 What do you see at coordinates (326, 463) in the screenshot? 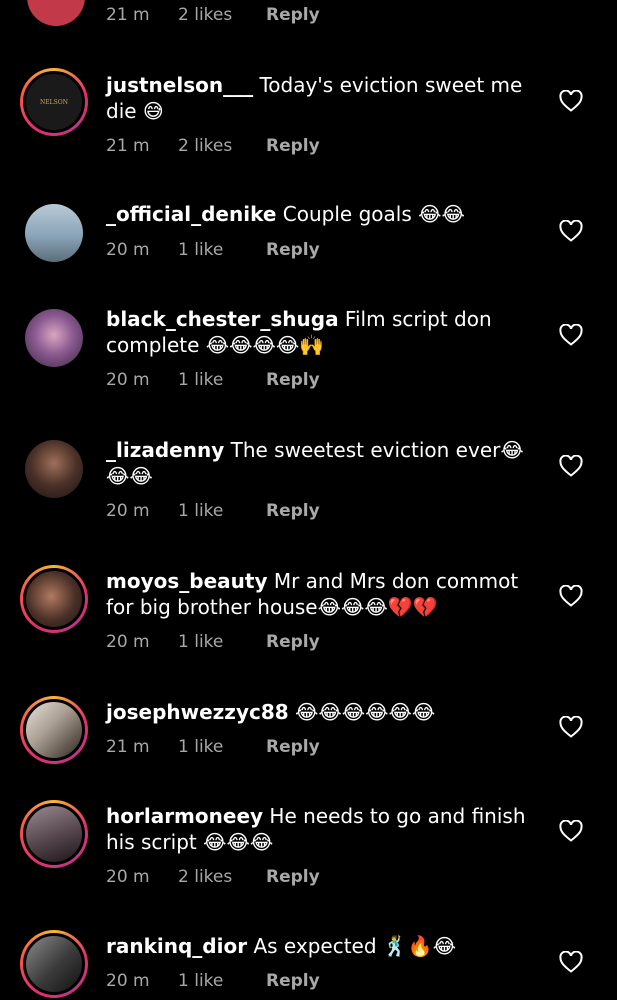
I see `comment-text: _lizadenny The sweetest eviction ever😂😂😂` at bounding box center [326, 463].